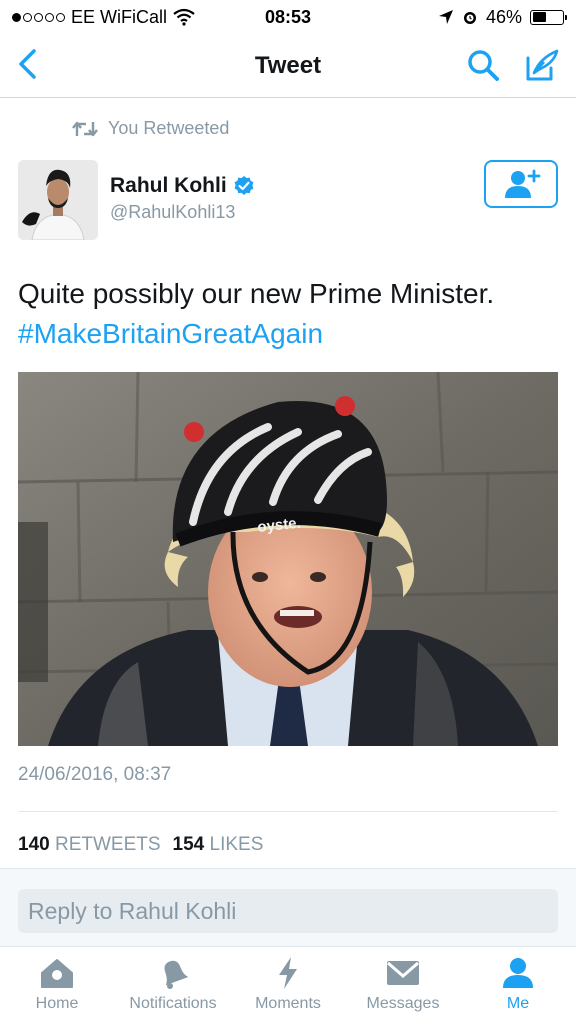  I want to click on avatar, so click(58, 200).